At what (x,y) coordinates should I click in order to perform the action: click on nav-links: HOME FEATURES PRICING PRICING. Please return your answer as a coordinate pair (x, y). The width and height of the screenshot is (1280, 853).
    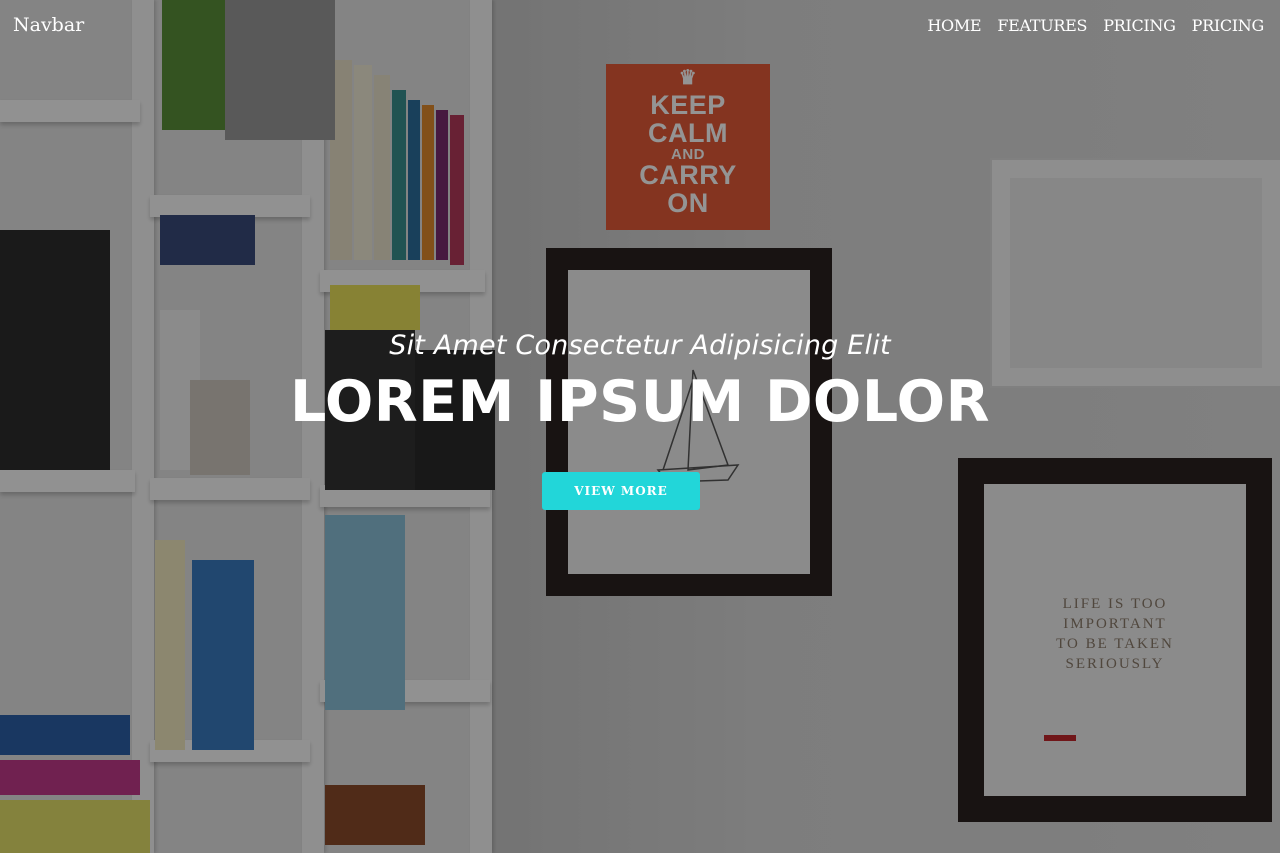
    Looking at the image, I should click on (1095, 25).